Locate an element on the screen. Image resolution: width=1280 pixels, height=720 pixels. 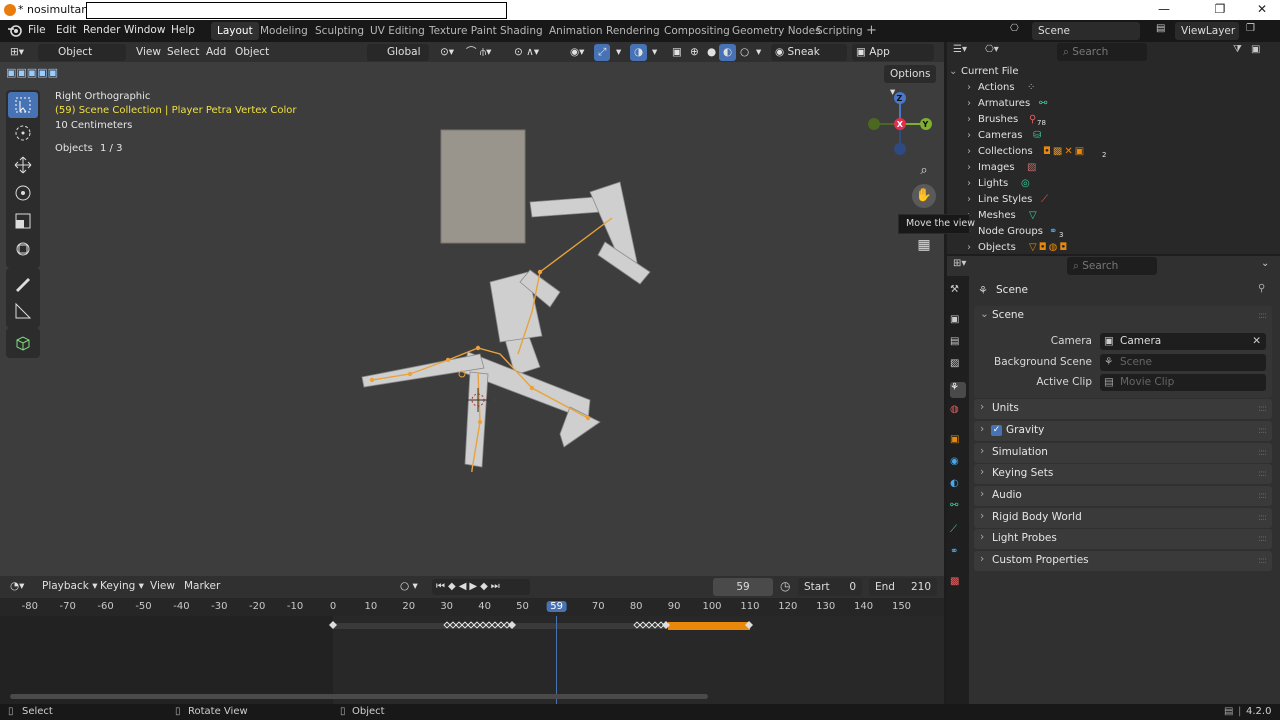
tab-shading: Shading is located at coordinates (521, 31).